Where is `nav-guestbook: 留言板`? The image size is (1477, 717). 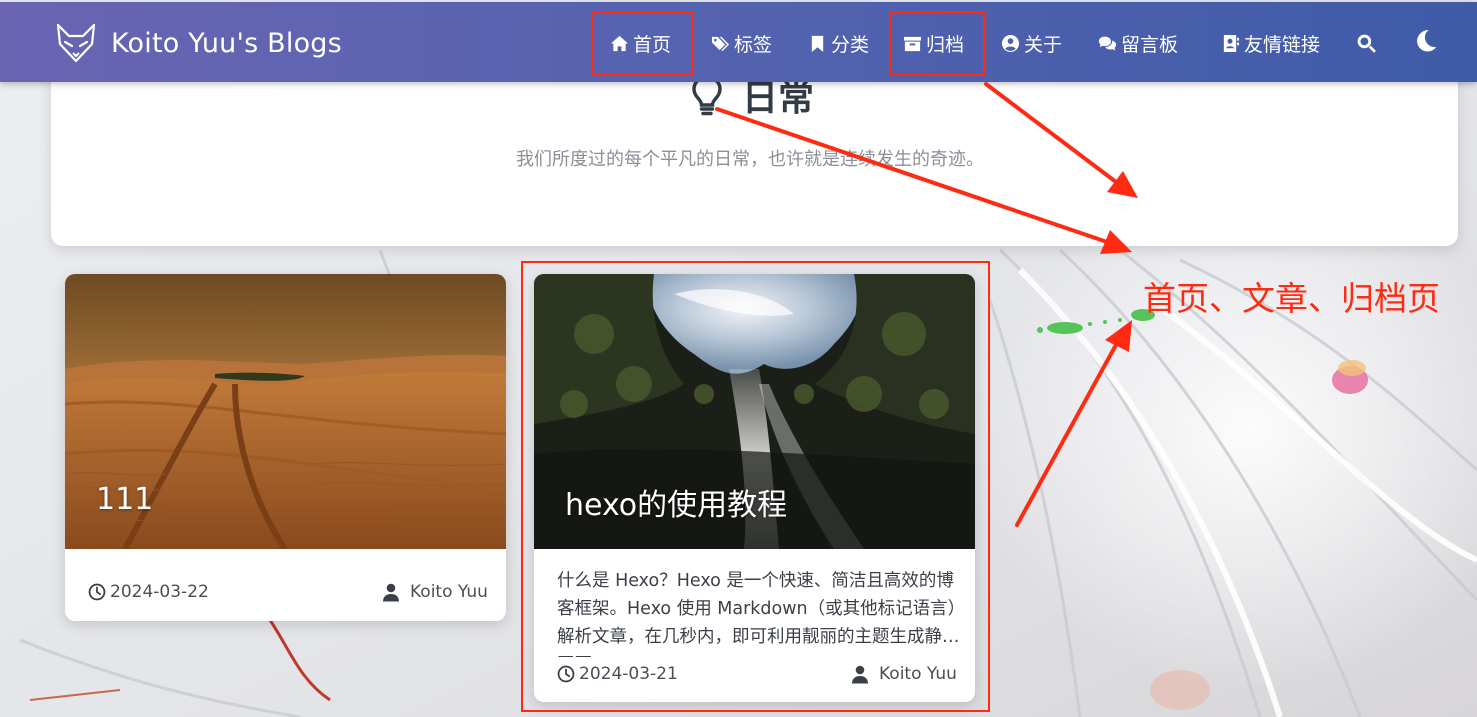
nav-guestbook: 留言板 is located at coordinates (1138, 43).